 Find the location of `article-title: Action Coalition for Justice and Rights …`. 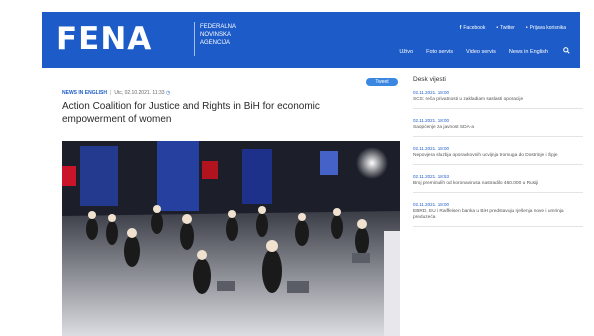

article-title: Action Coalition for Justice and Rights … is located at coordinates (191, 113).